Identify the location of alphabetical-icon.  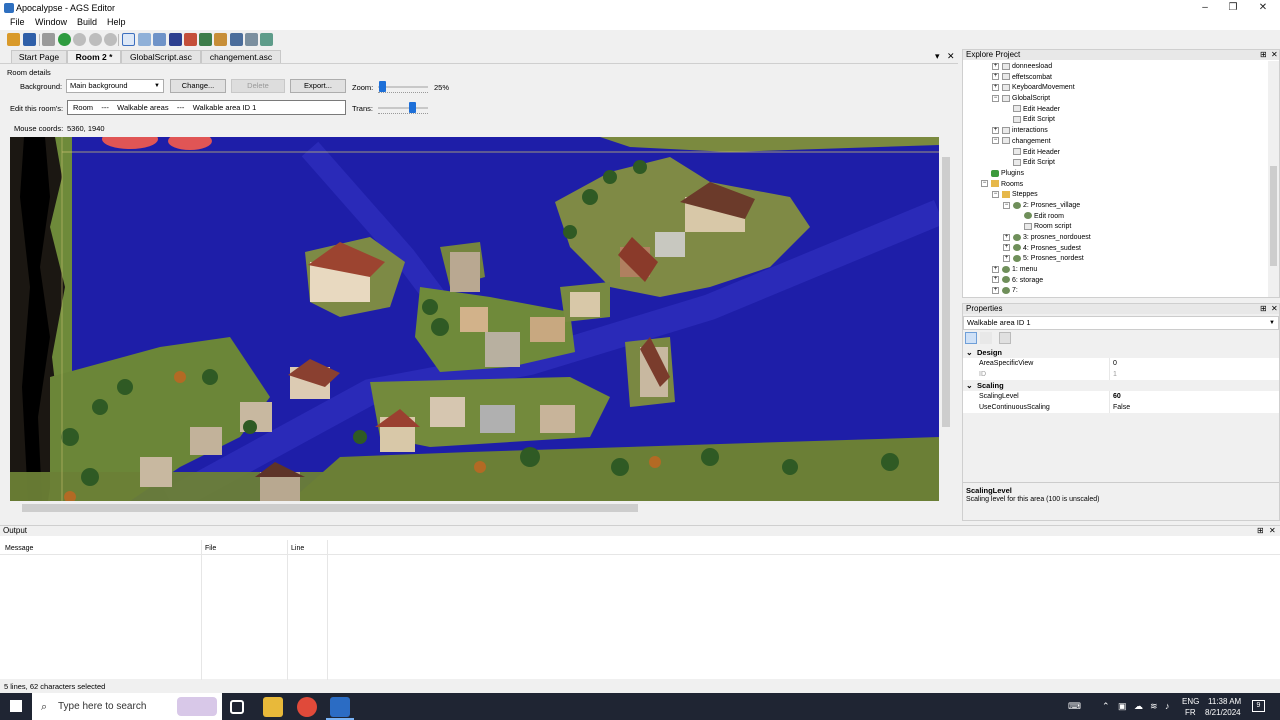
(986, 338).